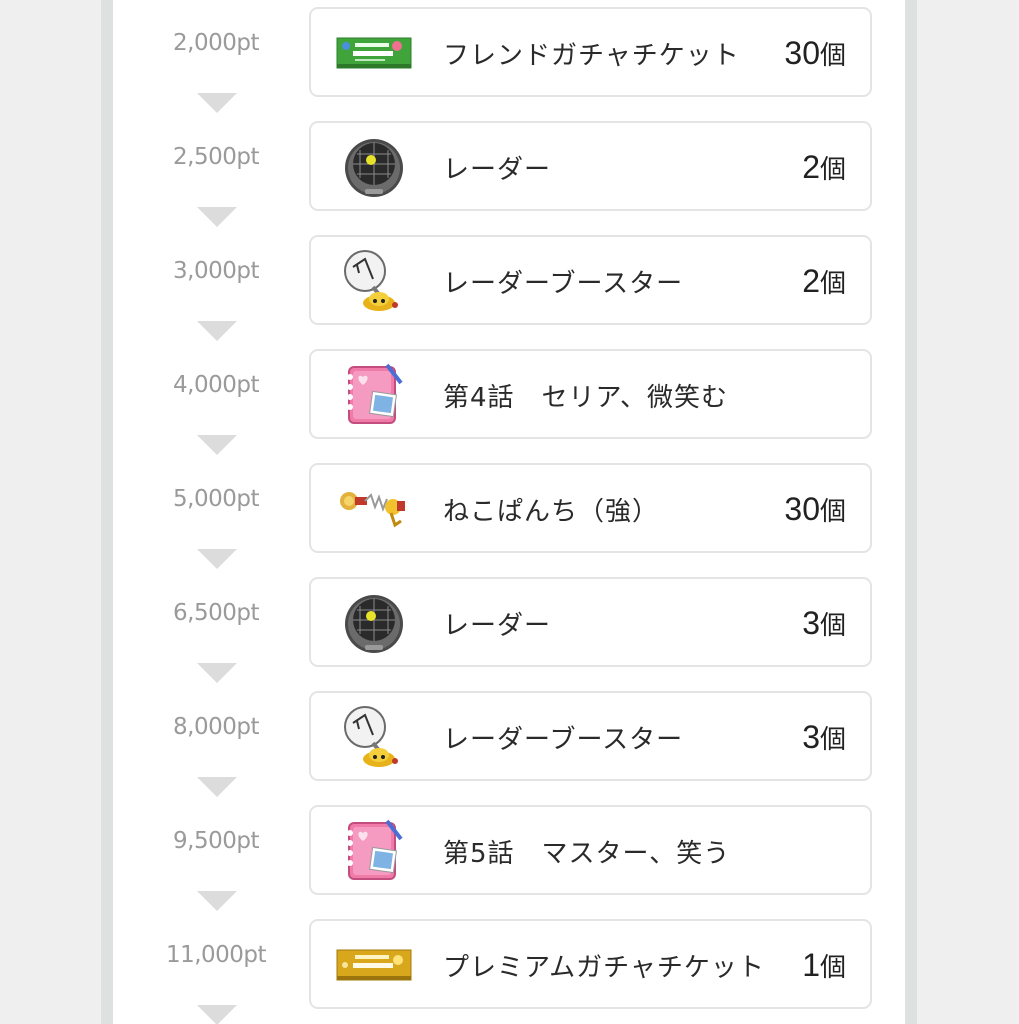  I want to click on right-background, so click(968, 512).